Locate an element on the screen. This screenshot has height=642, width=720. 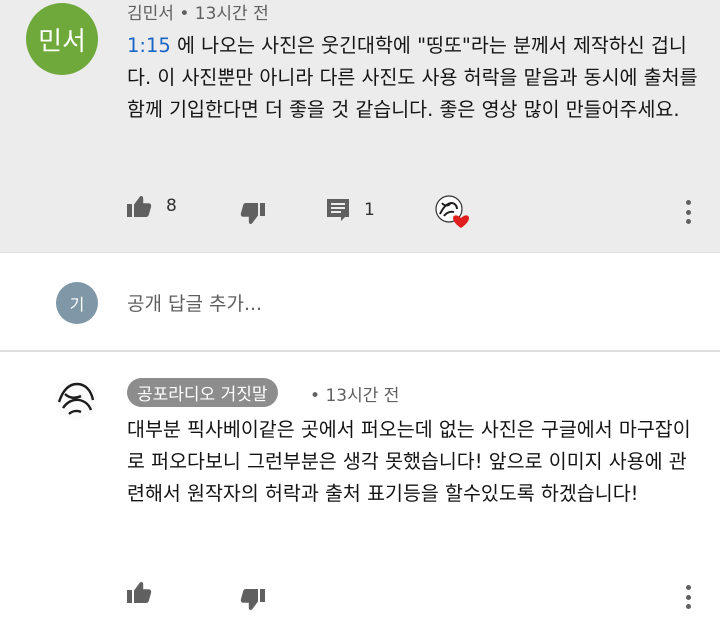
like-button: 8 is located at coordinates (151, 206).